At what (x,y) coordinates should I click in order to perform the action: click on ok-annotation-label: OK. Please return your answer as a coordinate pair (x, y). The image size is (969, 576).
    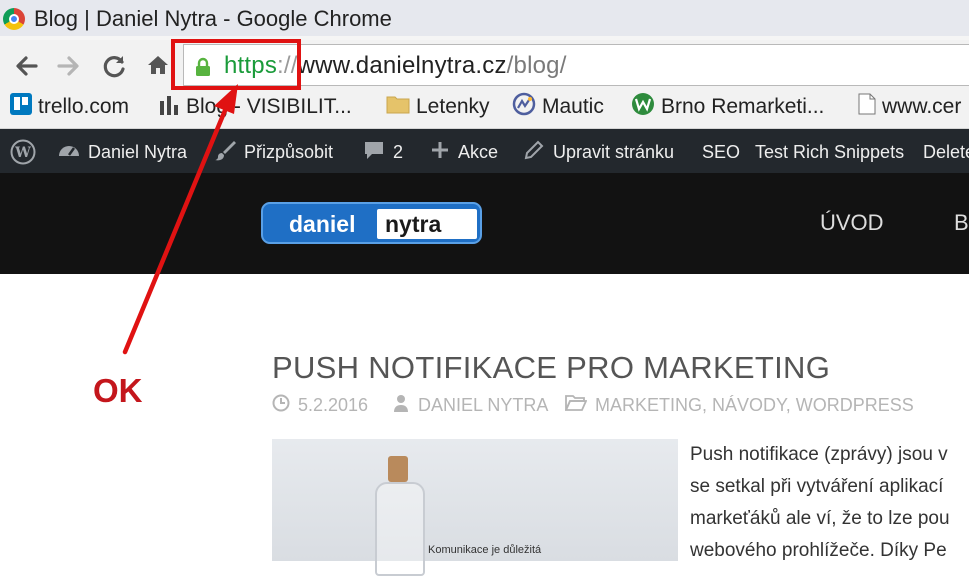
    Looking at the image, I should click on (118, 390).